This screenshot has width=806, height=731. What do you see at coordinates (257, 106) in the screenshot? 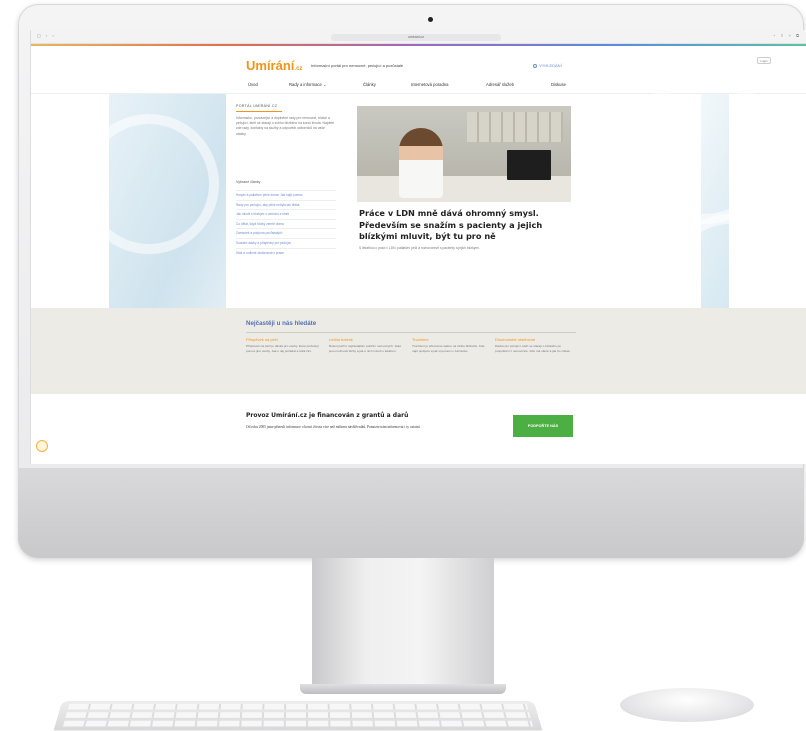
I see `portal-label: PORTÁL UMÍRÁNÍ.CZ` at bounding box center [257, 106].